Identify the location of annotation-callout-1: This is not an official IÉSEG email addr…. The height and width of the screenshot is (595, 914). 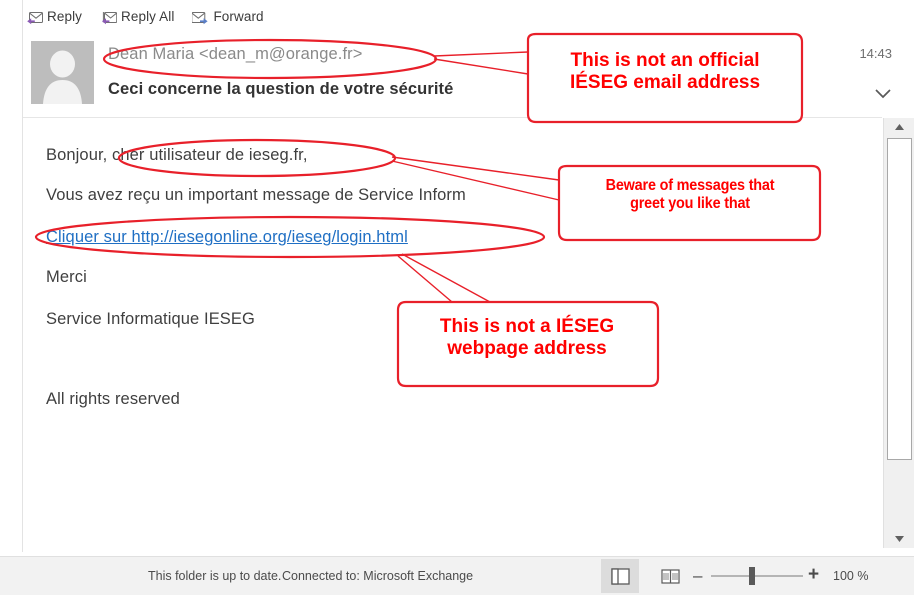
(665, 72).